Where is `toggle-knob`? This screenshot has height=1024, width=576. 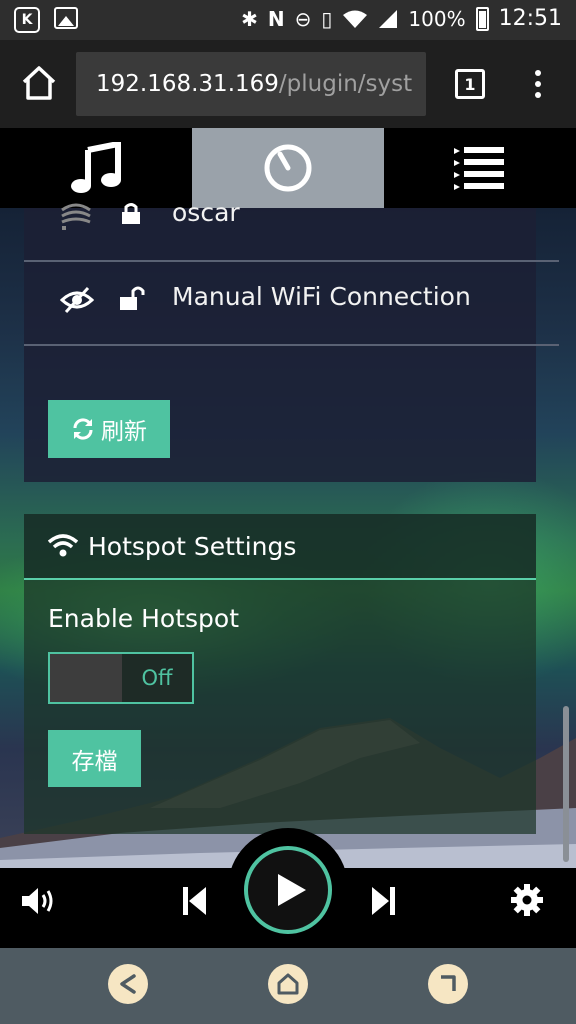 toggle-knob is located at coordinates (86, 678).